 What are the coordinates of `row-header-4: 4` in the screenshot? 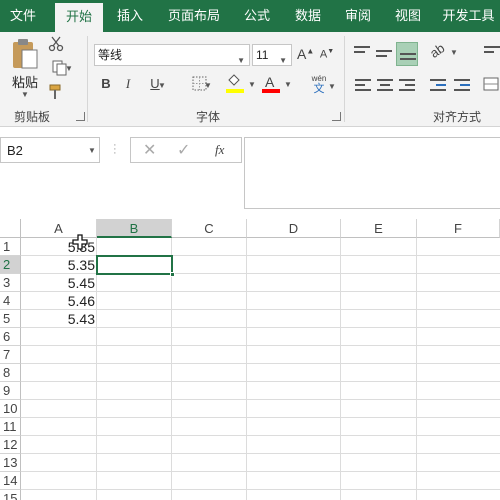 It's located at (10, 301).